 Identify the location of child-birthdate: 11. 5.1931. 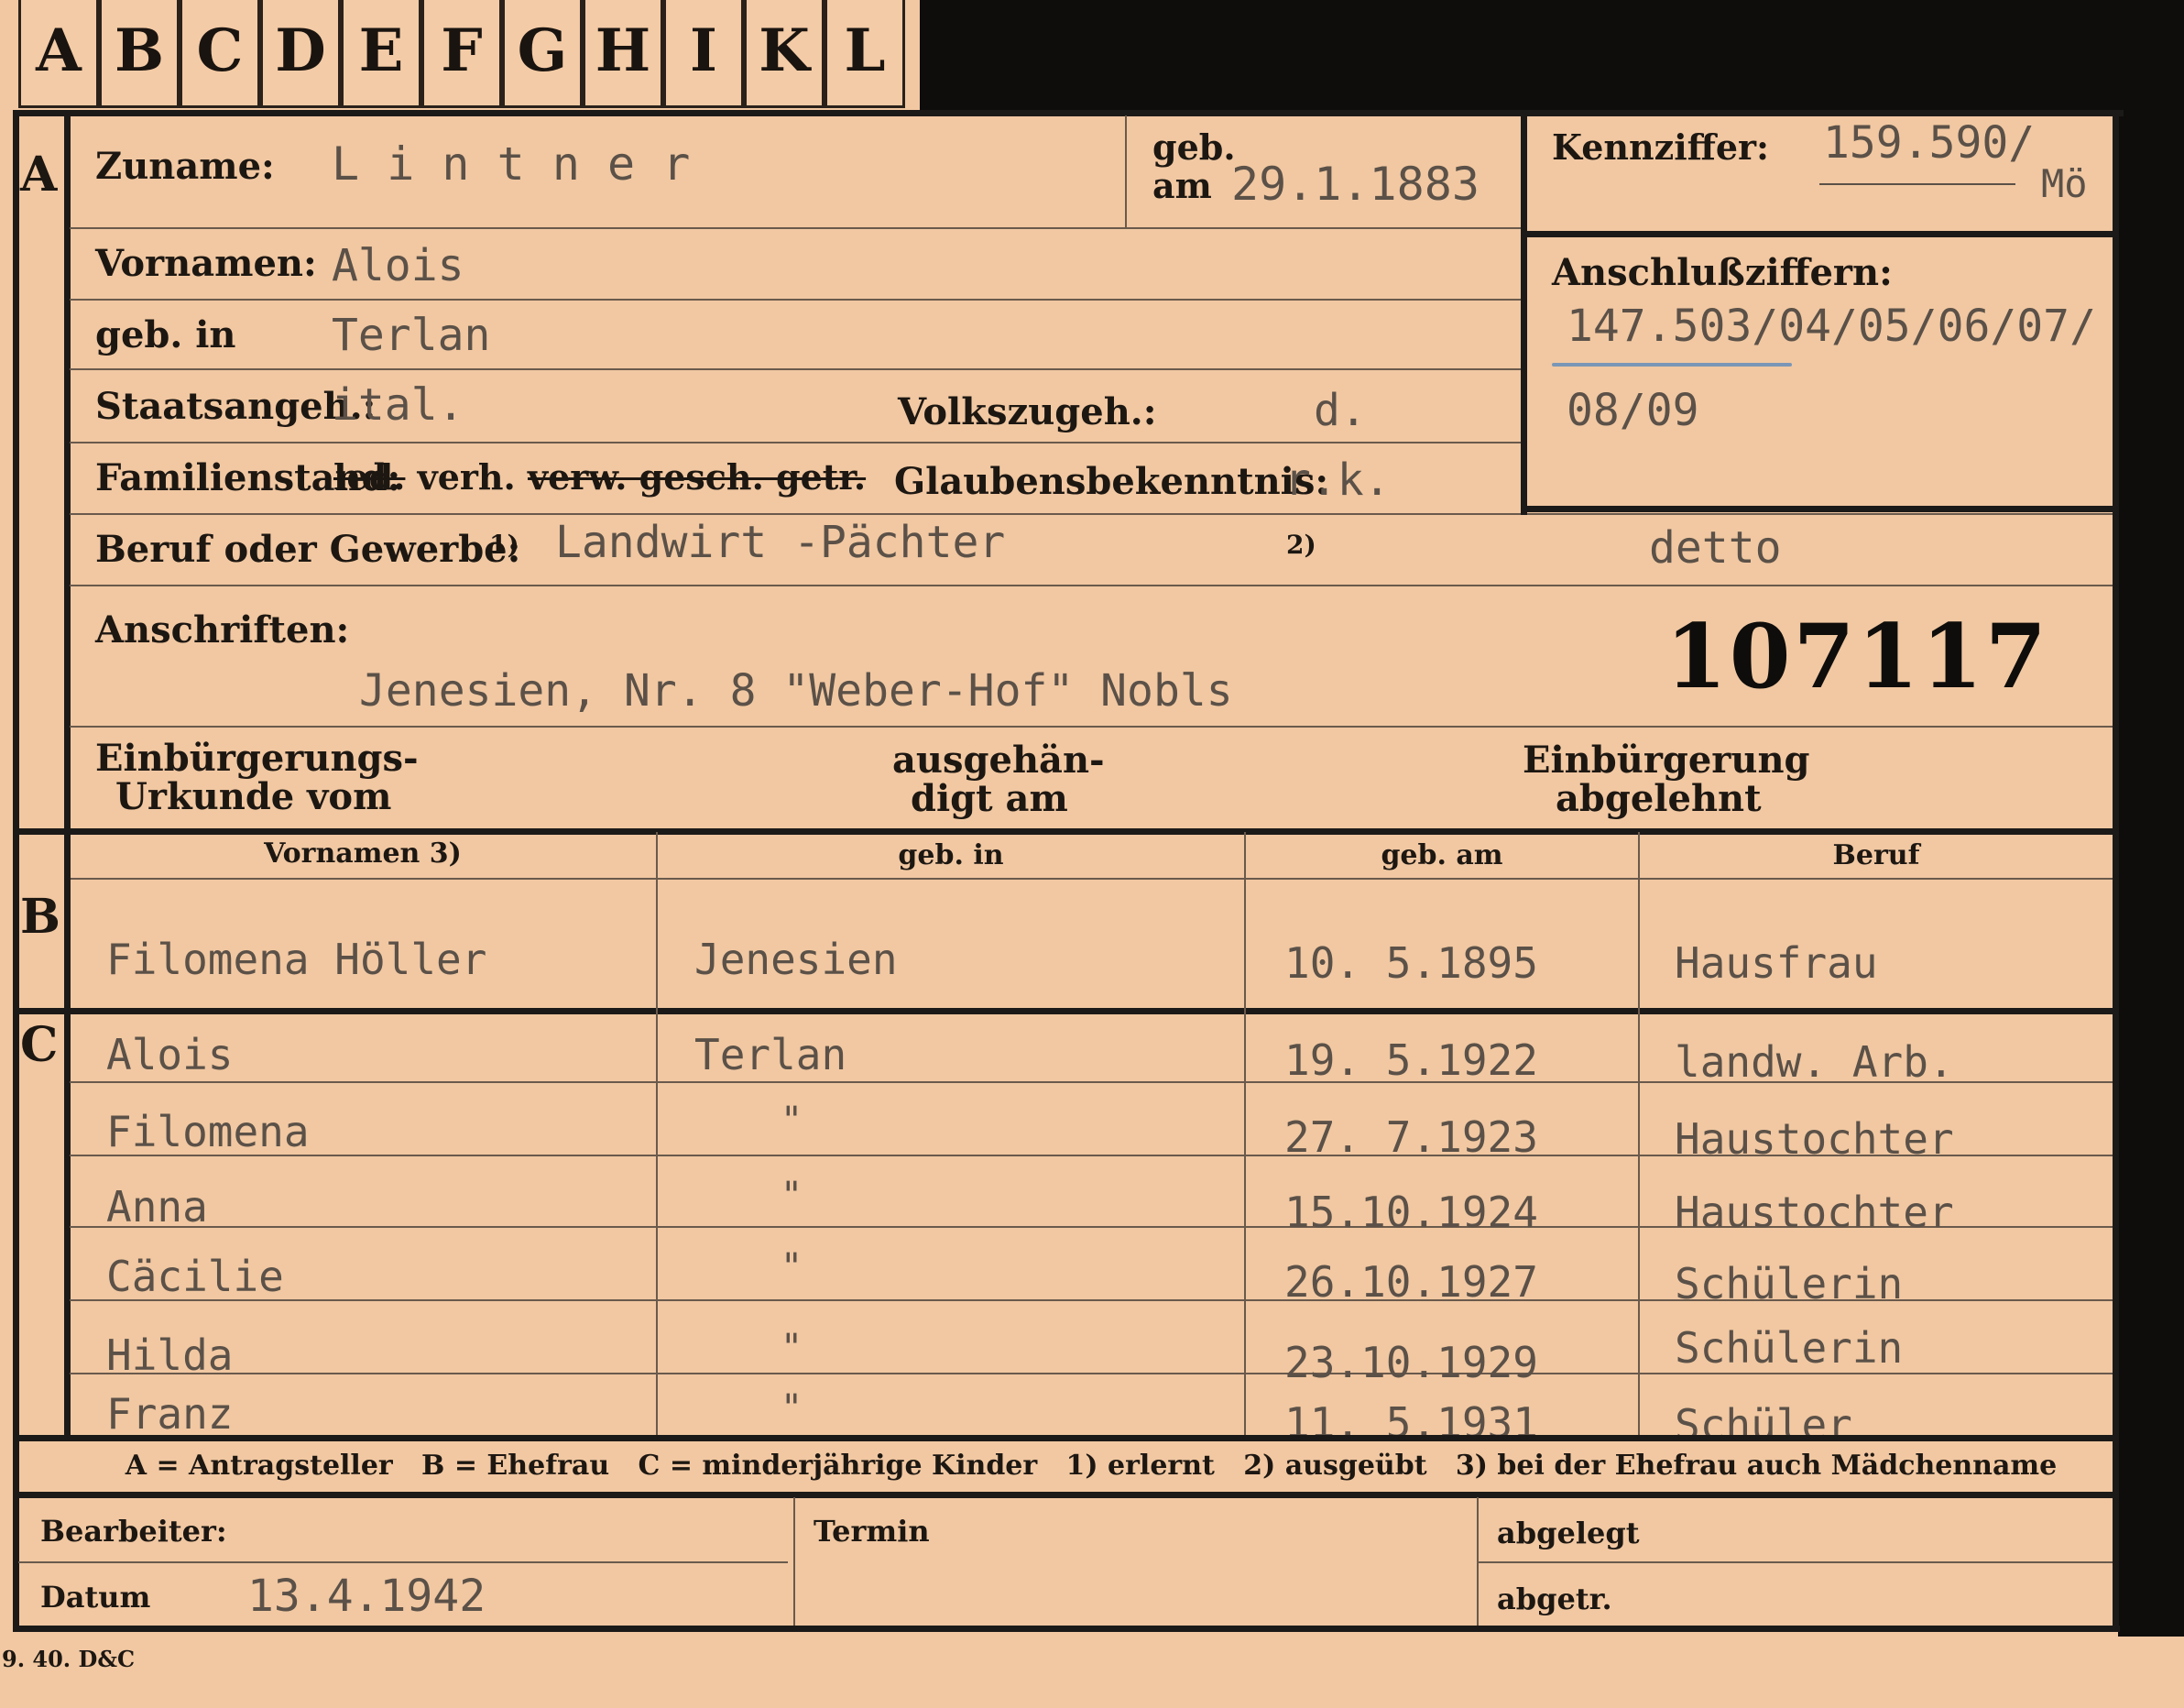
(1411, 1417).